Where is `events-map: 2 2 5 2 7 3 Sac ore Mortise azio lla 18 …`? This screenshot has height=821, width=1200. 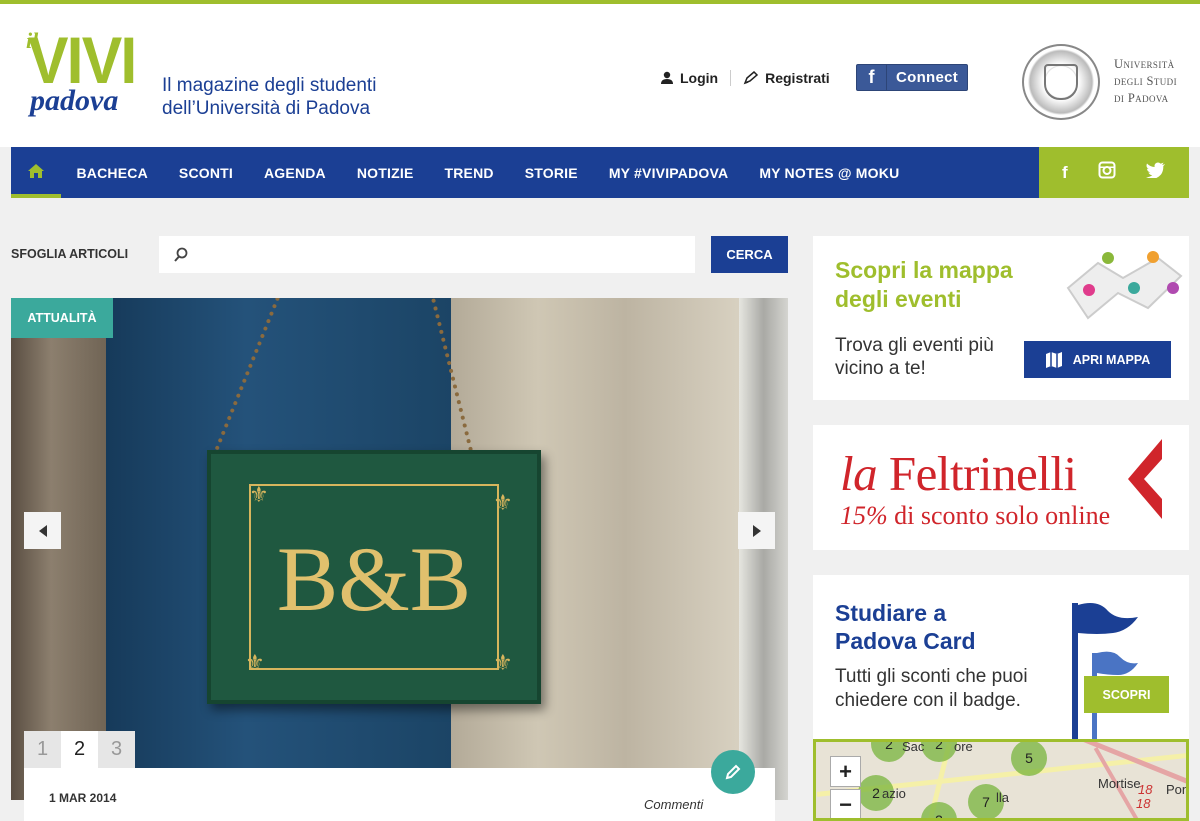
events-map: 2 2 5 2 7 3 Sac ore Mortise azio lla 18 … is located at coordinates (1001, 780).